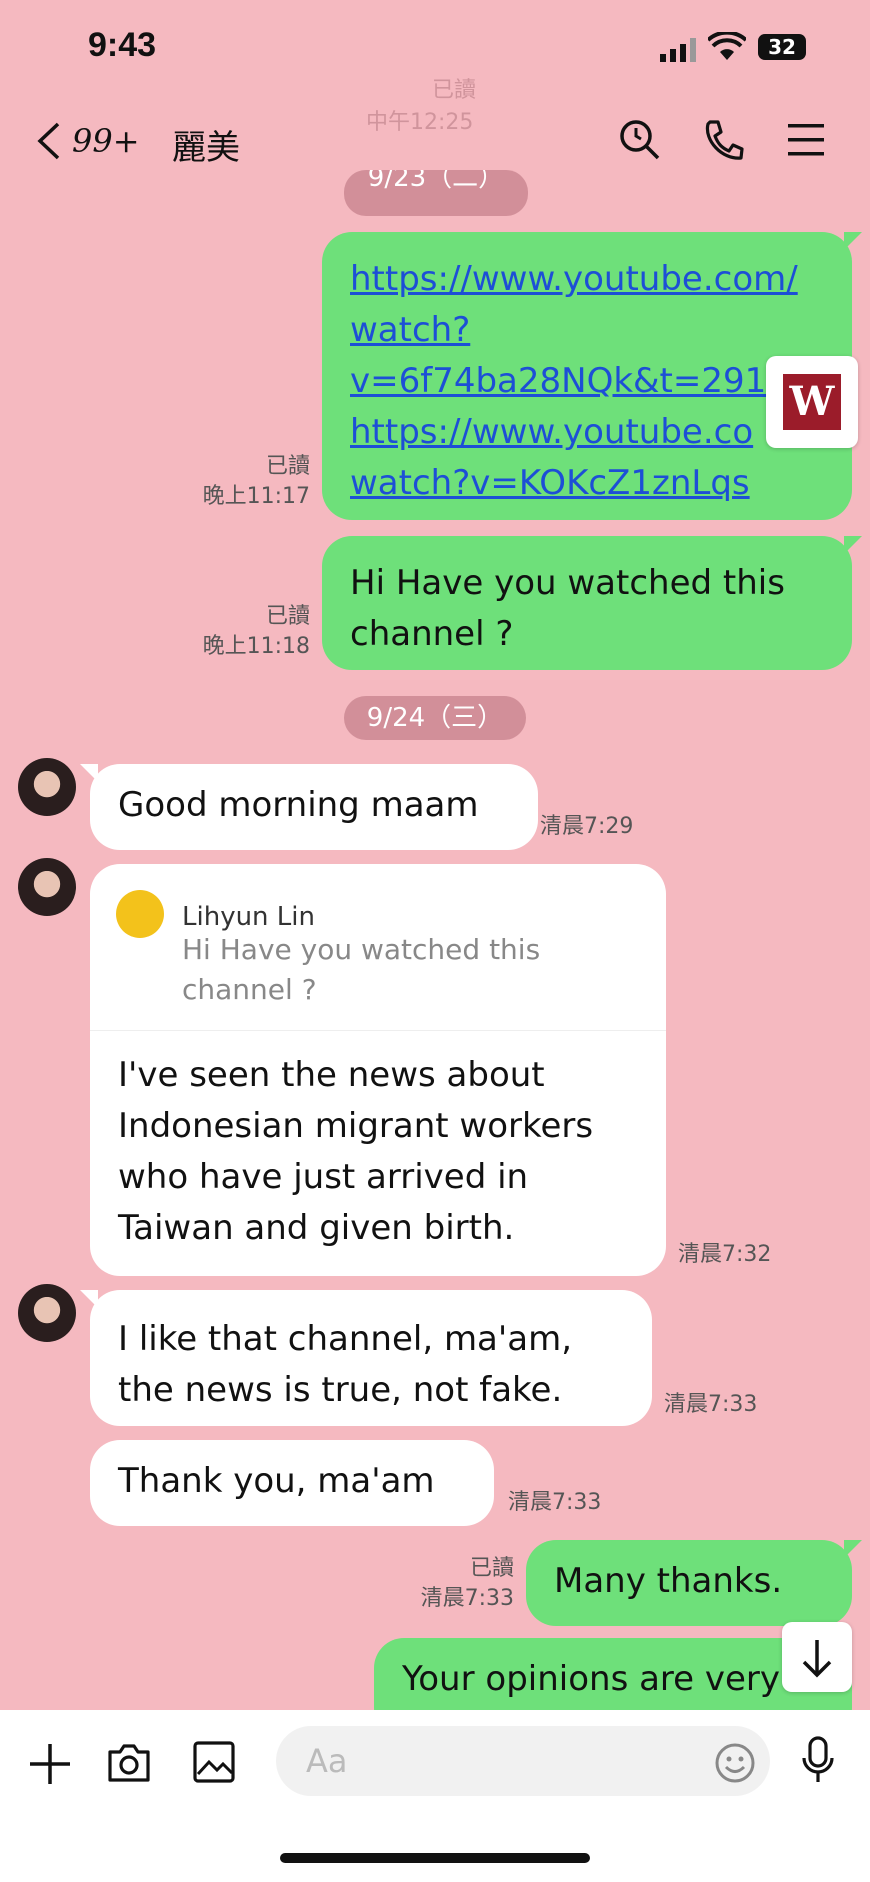 This screenshot has width=870, height=1882. What do you see at coordinates (735, 1765) in the screenshot?
I see `emoji-icon` at bounding box center [735, 1765].